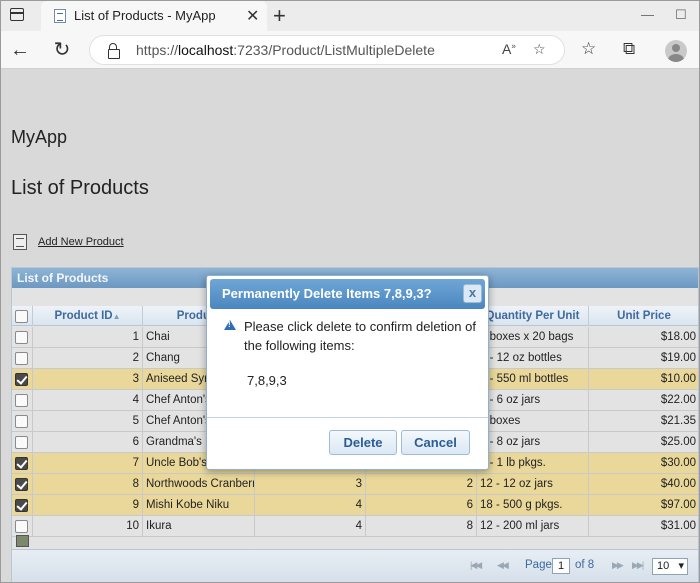  What do you see at coordinates (116, 316) in the screenshot?
I see `sort-asc-icon: ▲` at bounding box center [116, 316].